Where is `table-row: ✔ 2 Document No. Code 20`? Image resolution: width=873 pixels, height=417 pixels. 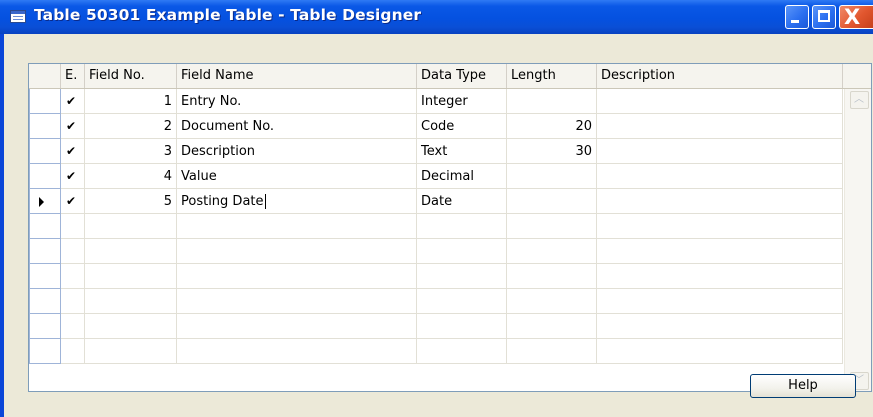
table-row: ✔ 2 Document No. Code 20 is located at coordinates (450, 126).